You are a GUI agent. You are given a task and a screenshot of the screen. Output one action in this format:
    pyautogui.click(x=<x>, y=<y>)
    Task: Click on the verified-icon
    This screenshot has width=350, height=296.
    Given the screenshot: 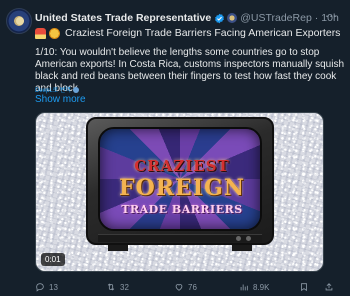 What is the action you would take?
    pyautogui.click(x=220, y=18)
    